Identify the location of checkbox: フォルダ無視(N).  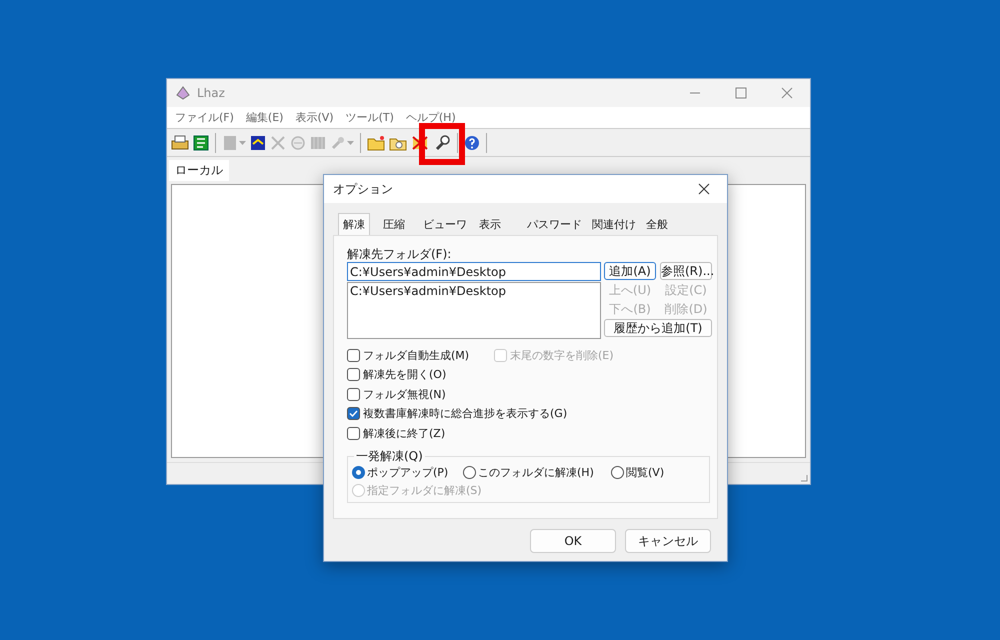
(396, 394).